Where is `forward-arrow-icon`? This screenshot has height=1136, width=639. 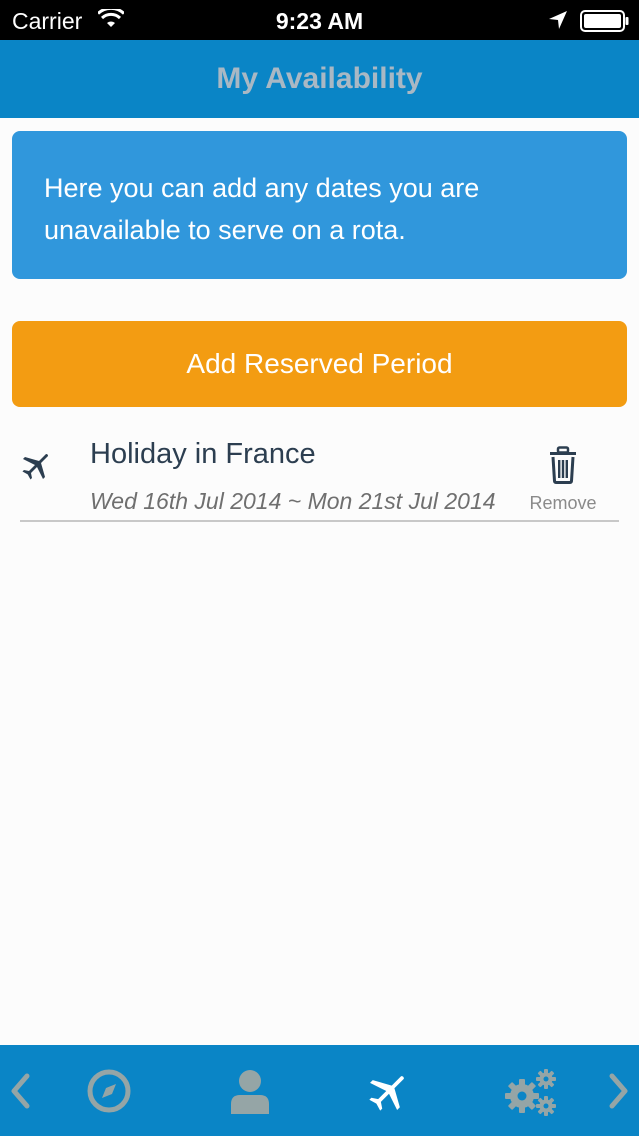 forward-arrow-icon is located at coordinates (619, 1090).